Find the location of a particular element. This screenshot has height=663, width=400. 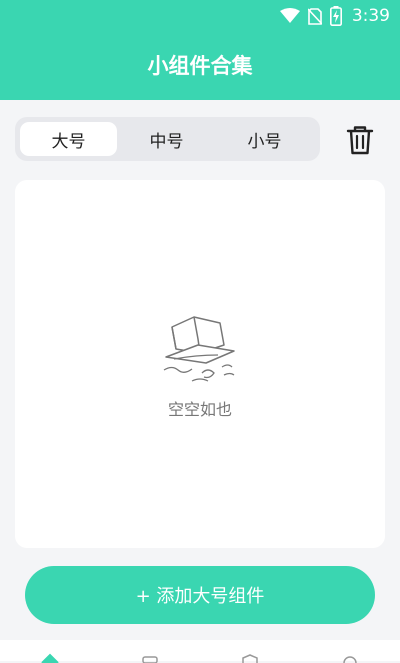

tab-medium: 中号 is located at coordinates (166, 139).